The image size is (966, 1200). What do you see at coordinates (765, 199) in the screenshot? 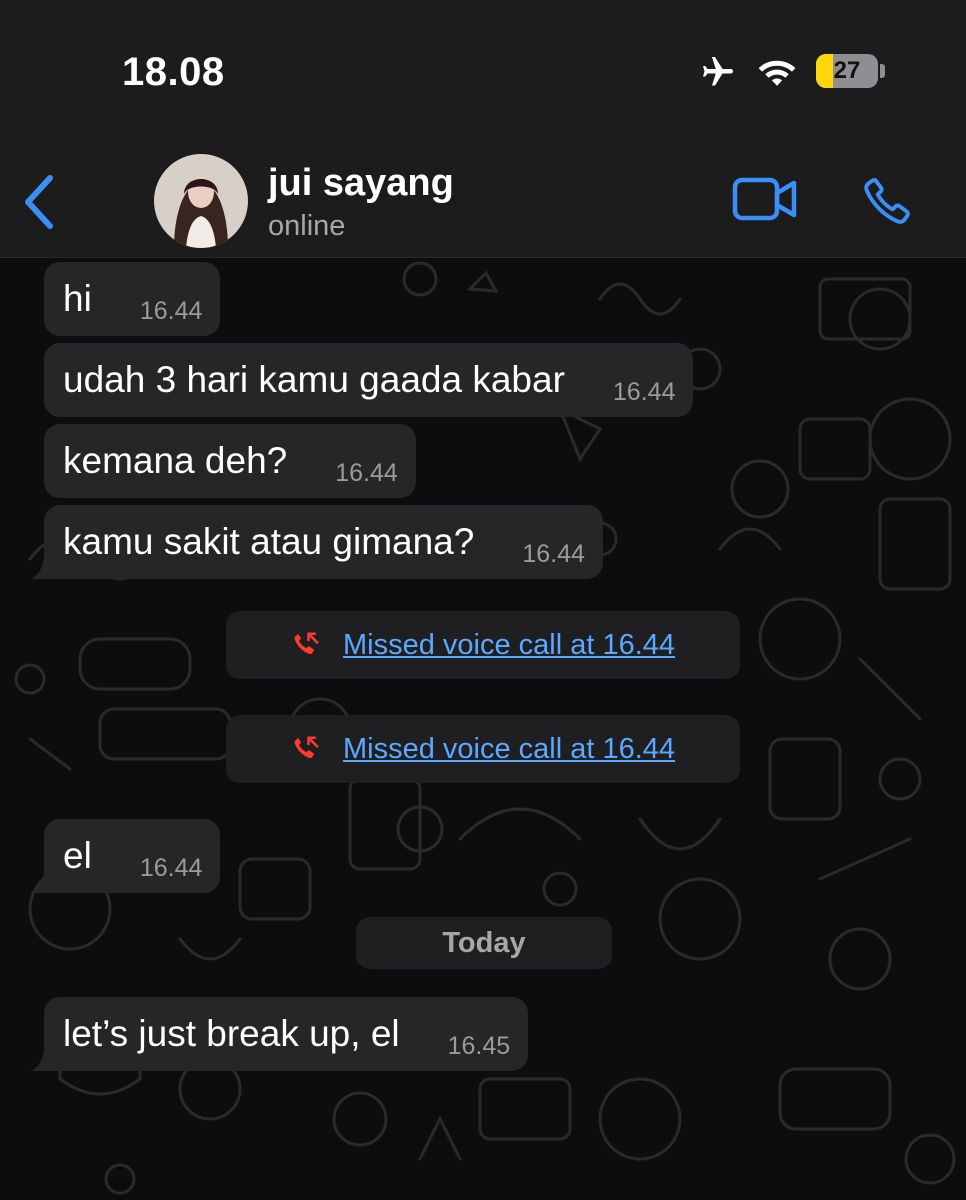
I see `video-call-icon` at bounding box center [765, 199].